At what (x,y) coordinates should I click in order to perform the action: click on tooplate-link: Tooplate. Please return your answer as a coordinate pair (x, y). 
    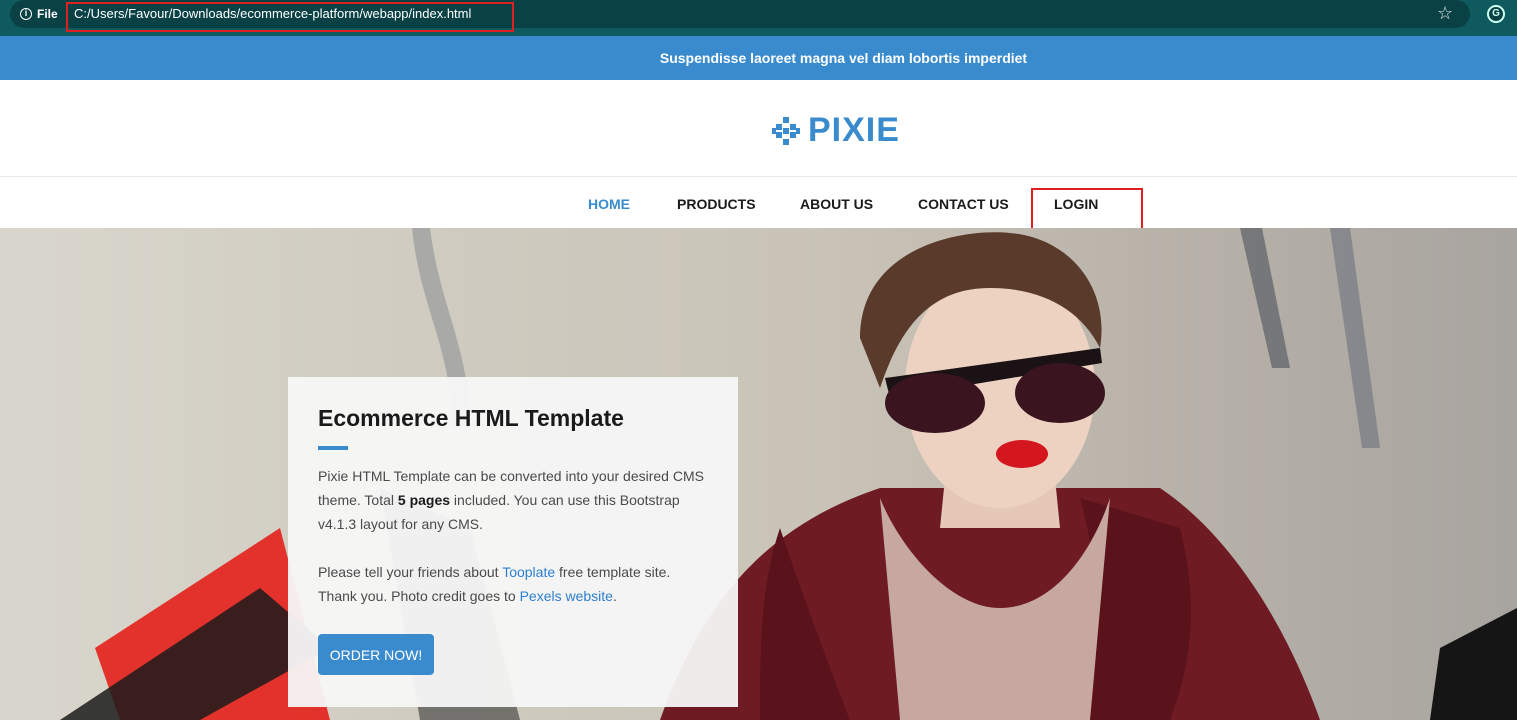
    Looking at the image, I should click on (528, 572).